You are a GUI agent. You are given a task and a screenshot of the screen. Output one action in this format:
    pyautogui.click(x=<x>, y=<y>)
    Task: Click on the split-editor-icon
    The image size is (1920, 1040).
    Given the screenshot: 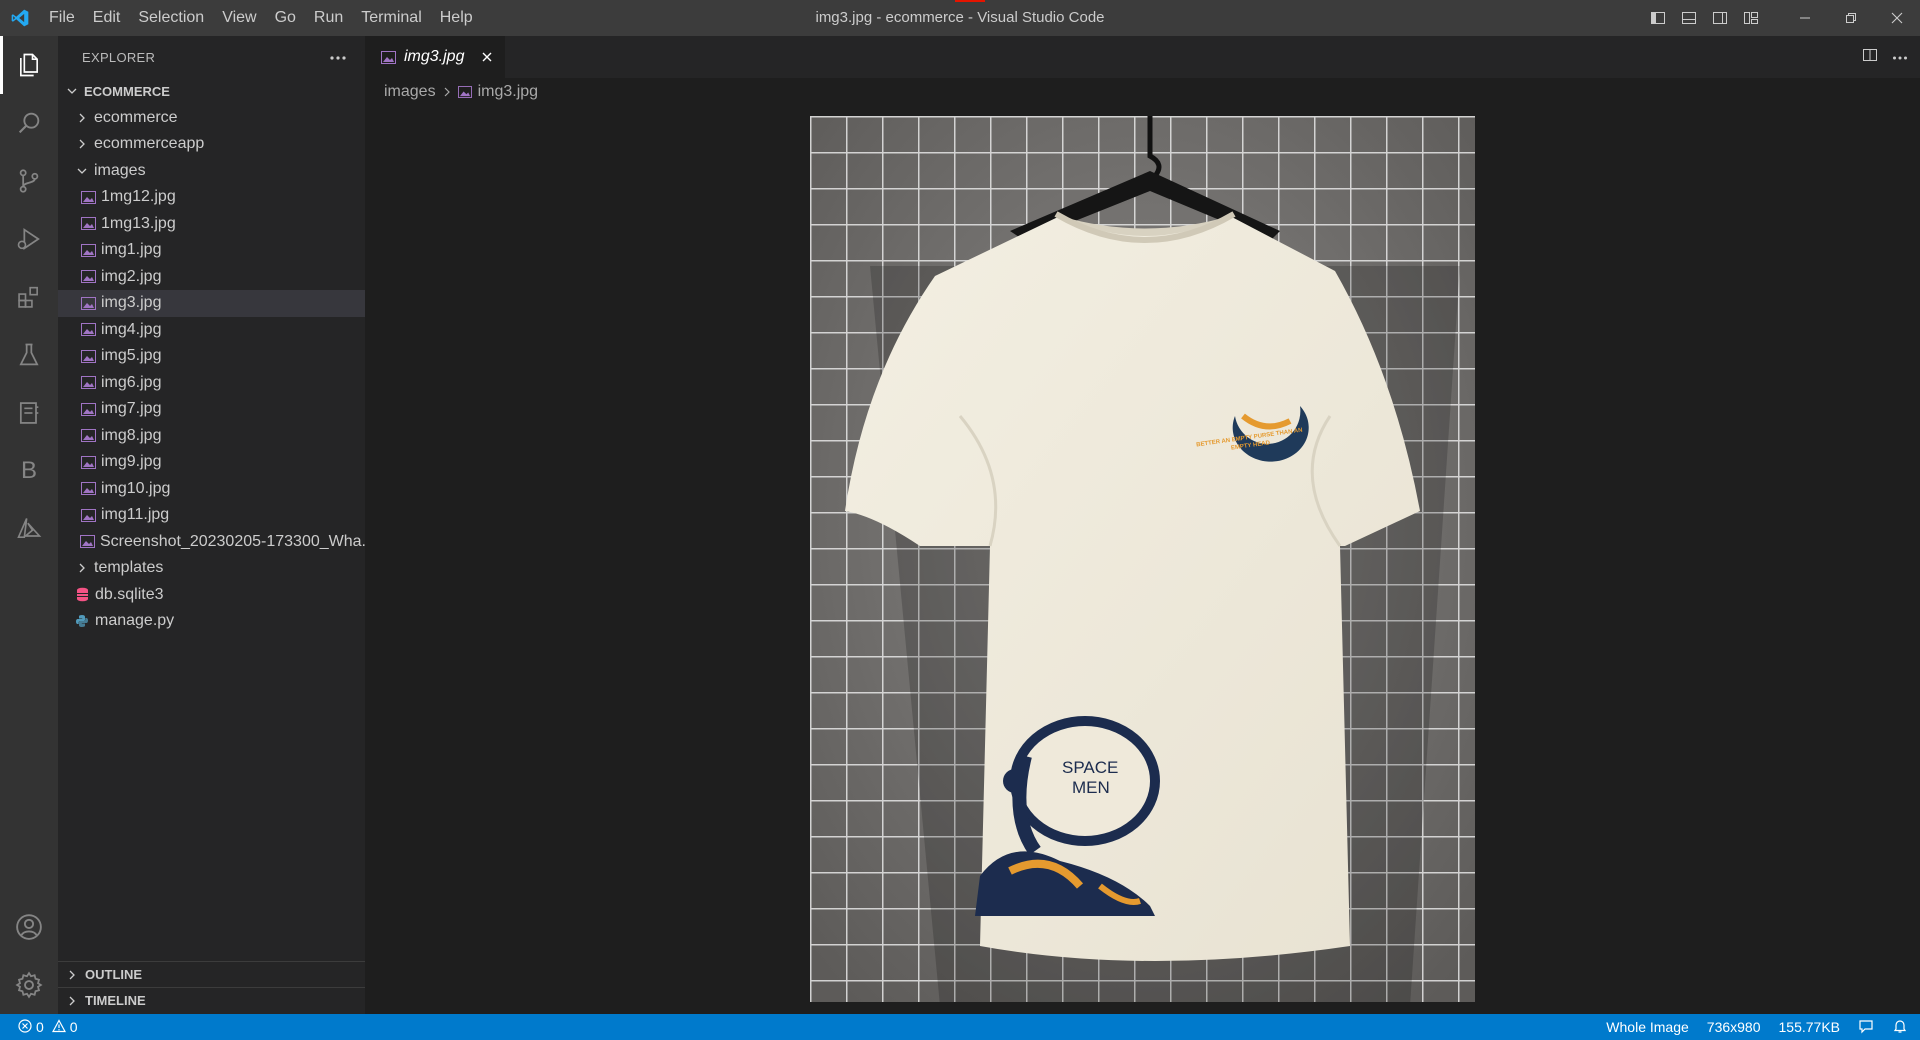 What is the action you would take?
    pyautogui.click(x=1870, y=57)
    